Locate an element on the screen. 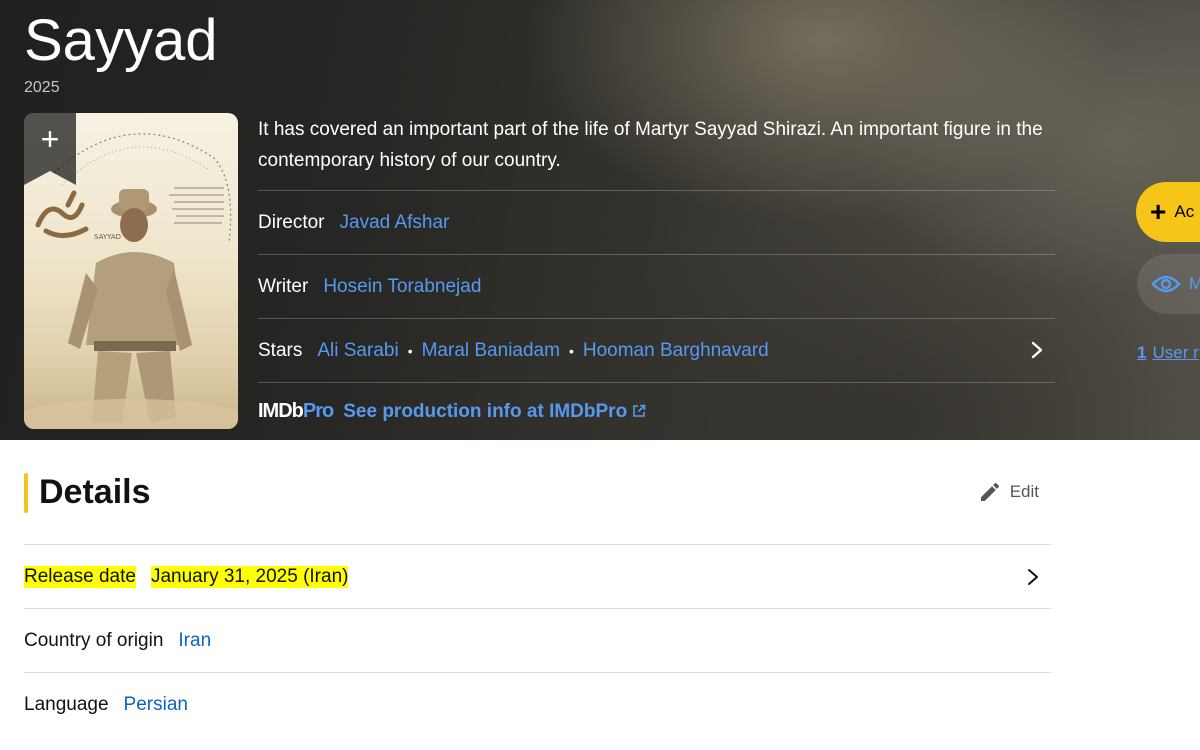 The image size is (1200, 750). poster-watchlist-ribbon: + is located at coordinates (50, 149).